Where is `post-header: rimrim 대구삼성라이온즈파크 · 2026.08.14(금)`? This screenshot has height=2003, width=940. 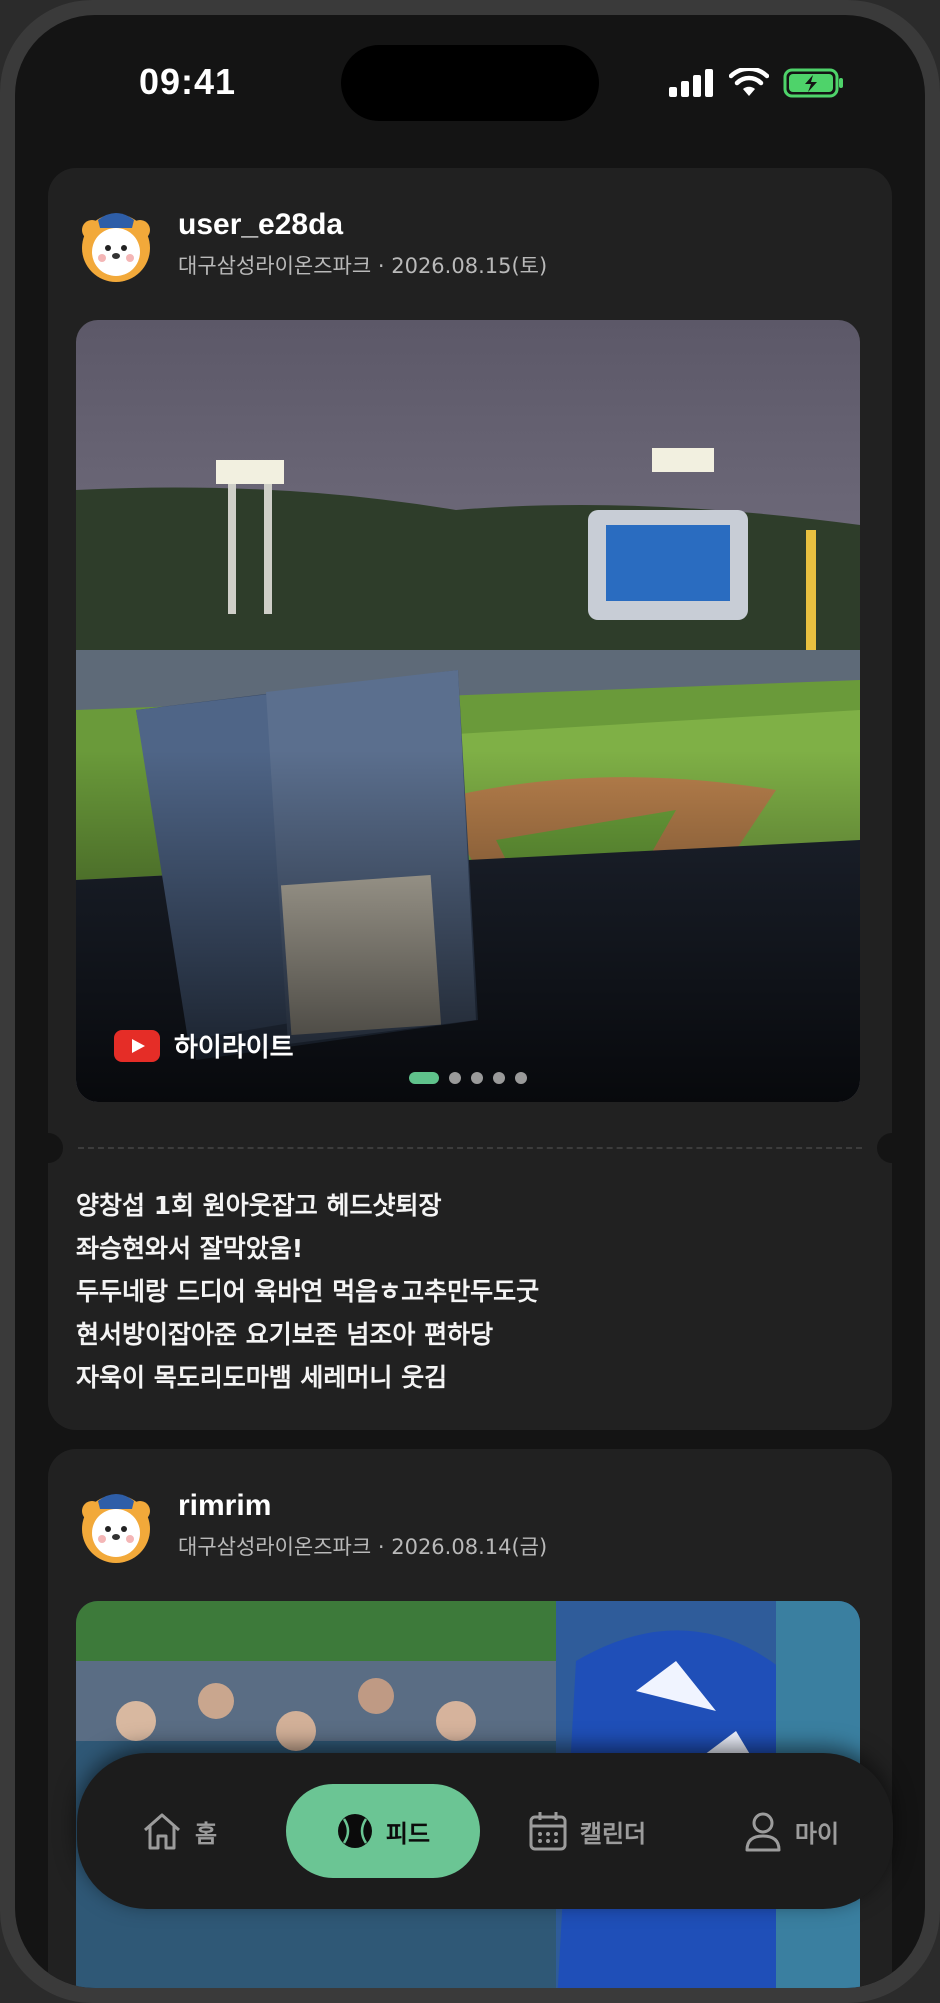 post-header: rimrim 대구삼성라이온즈파크 · 2026.08.14(금) is located at coordinates (311, 1525).